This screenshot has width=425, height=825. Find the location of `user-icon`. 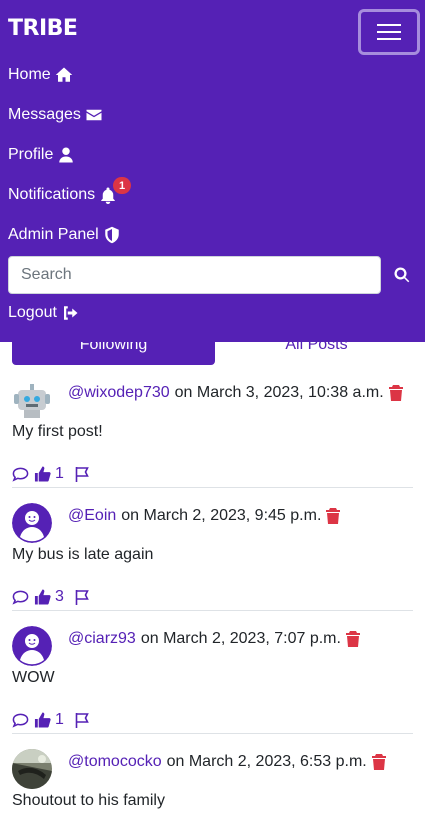

user-icon is located at coordinates (66, 155).